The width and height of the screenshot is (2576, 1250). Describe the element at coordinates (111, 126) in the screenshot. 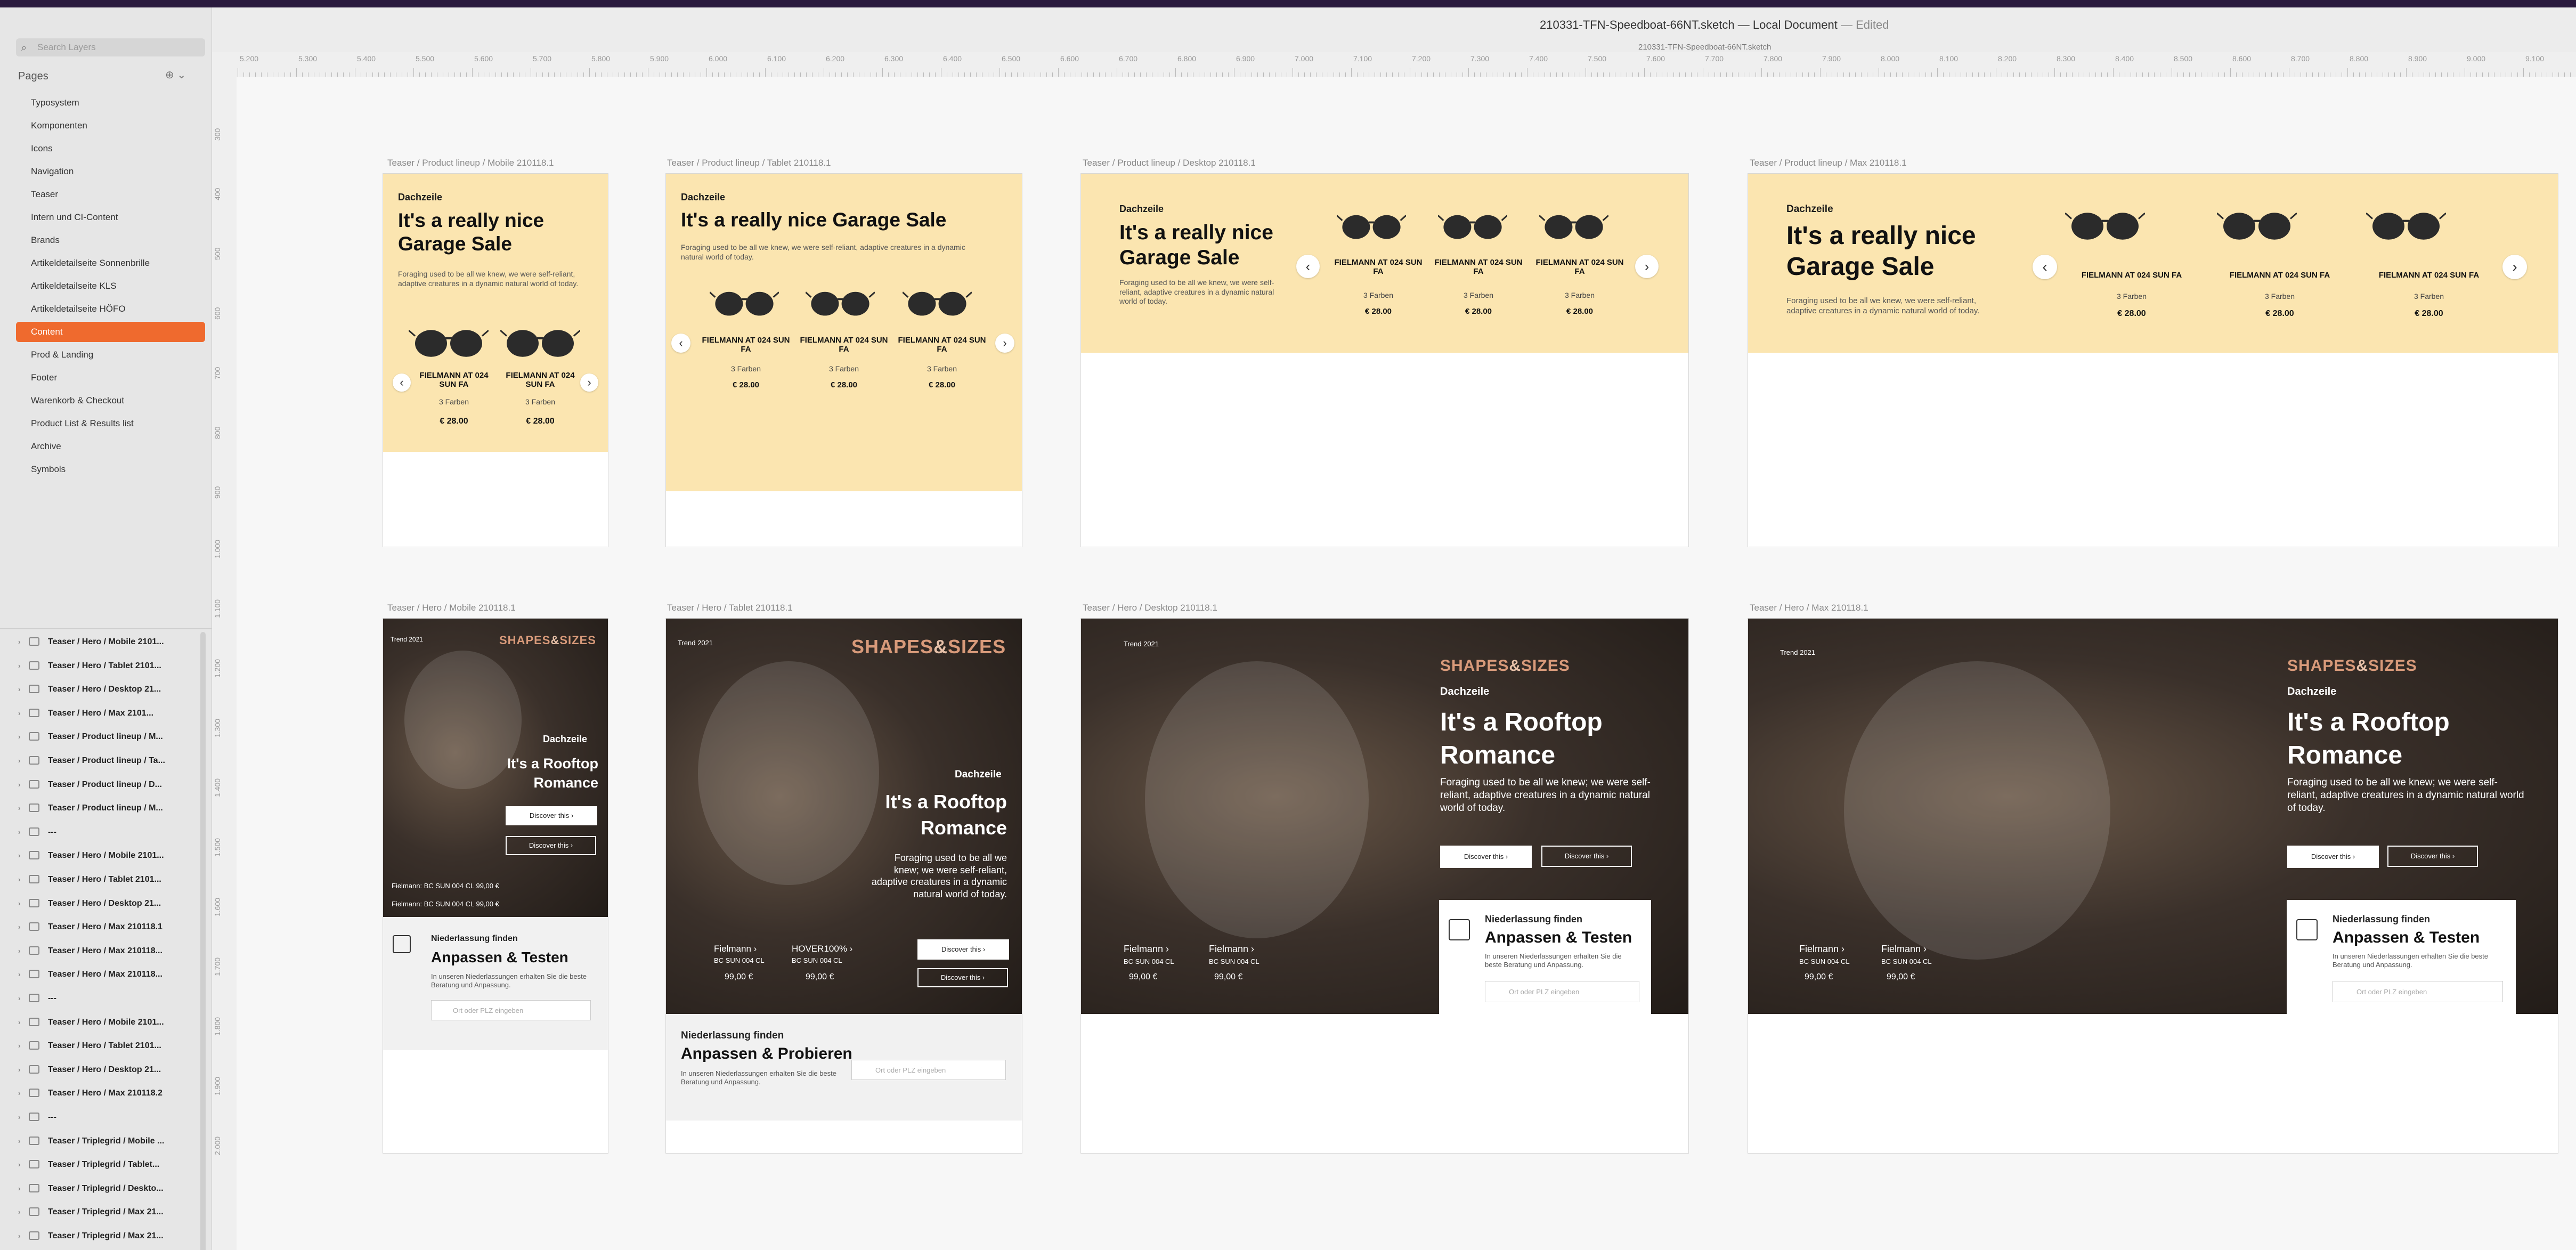

I see `page-item: Komponenten` at that location.